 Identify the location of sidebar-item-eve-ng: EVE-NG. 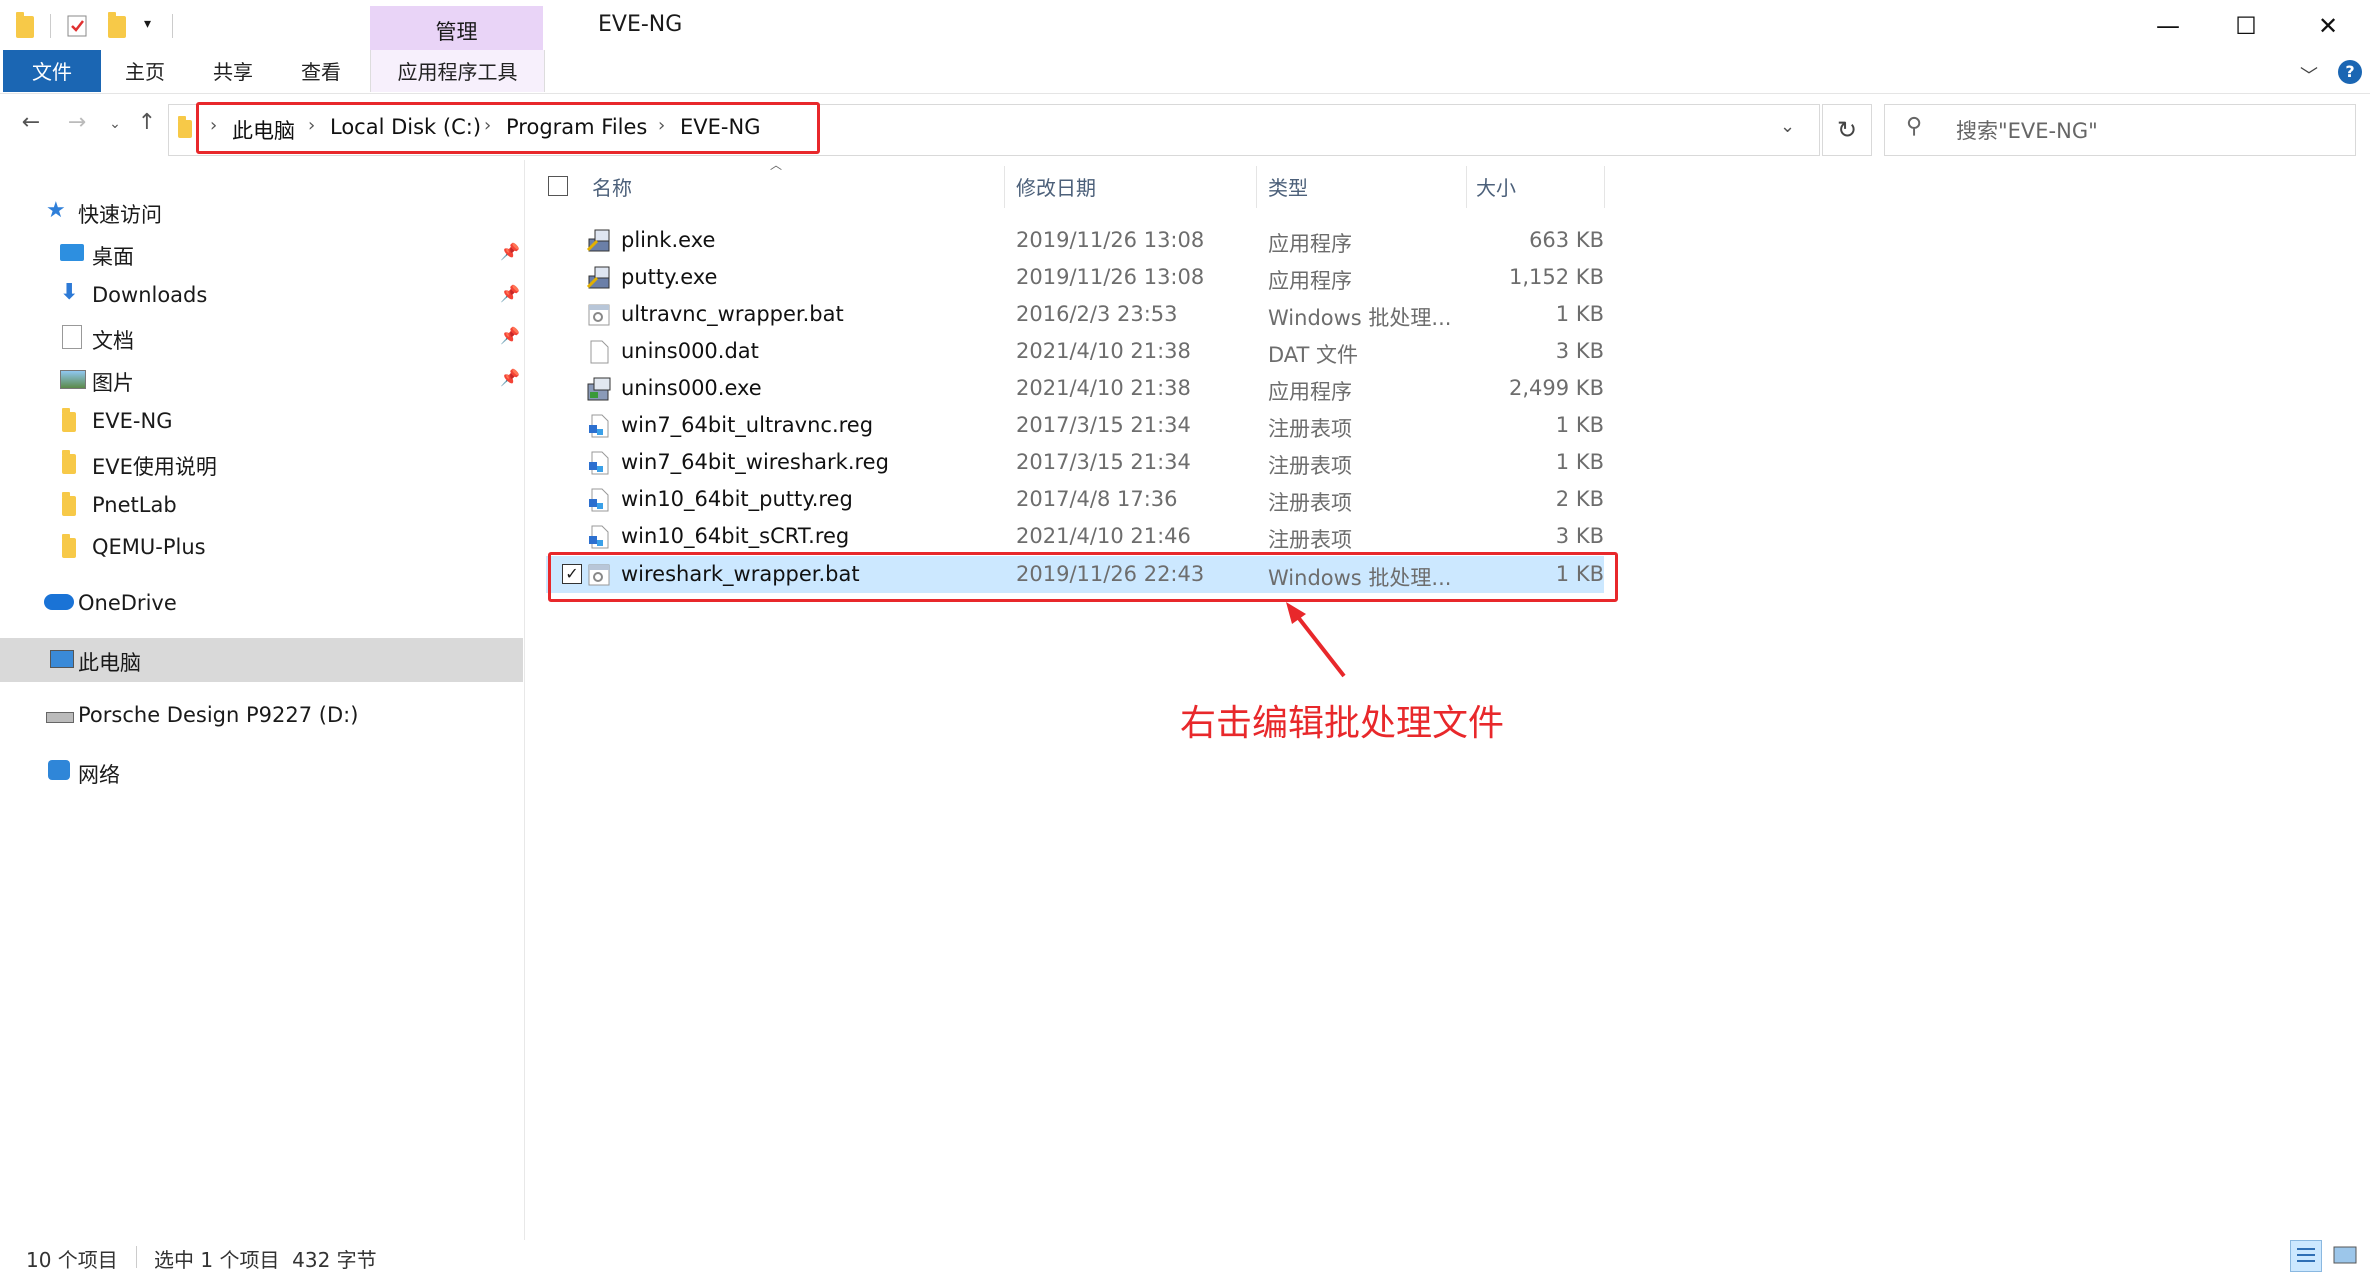
(262, 422).